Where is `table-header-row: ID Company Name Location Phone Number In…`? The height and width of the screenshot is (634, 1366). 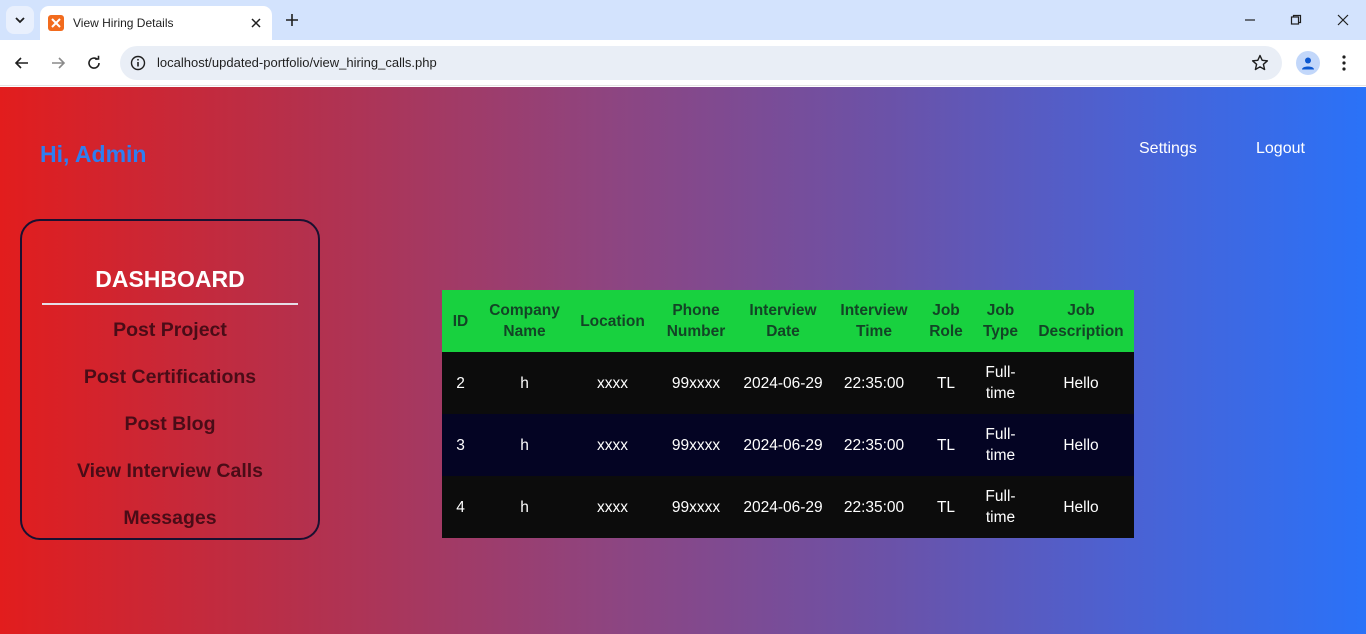
table-header-row: ID Company Name Location Phone Number In… is located at coordinates (788, 321).